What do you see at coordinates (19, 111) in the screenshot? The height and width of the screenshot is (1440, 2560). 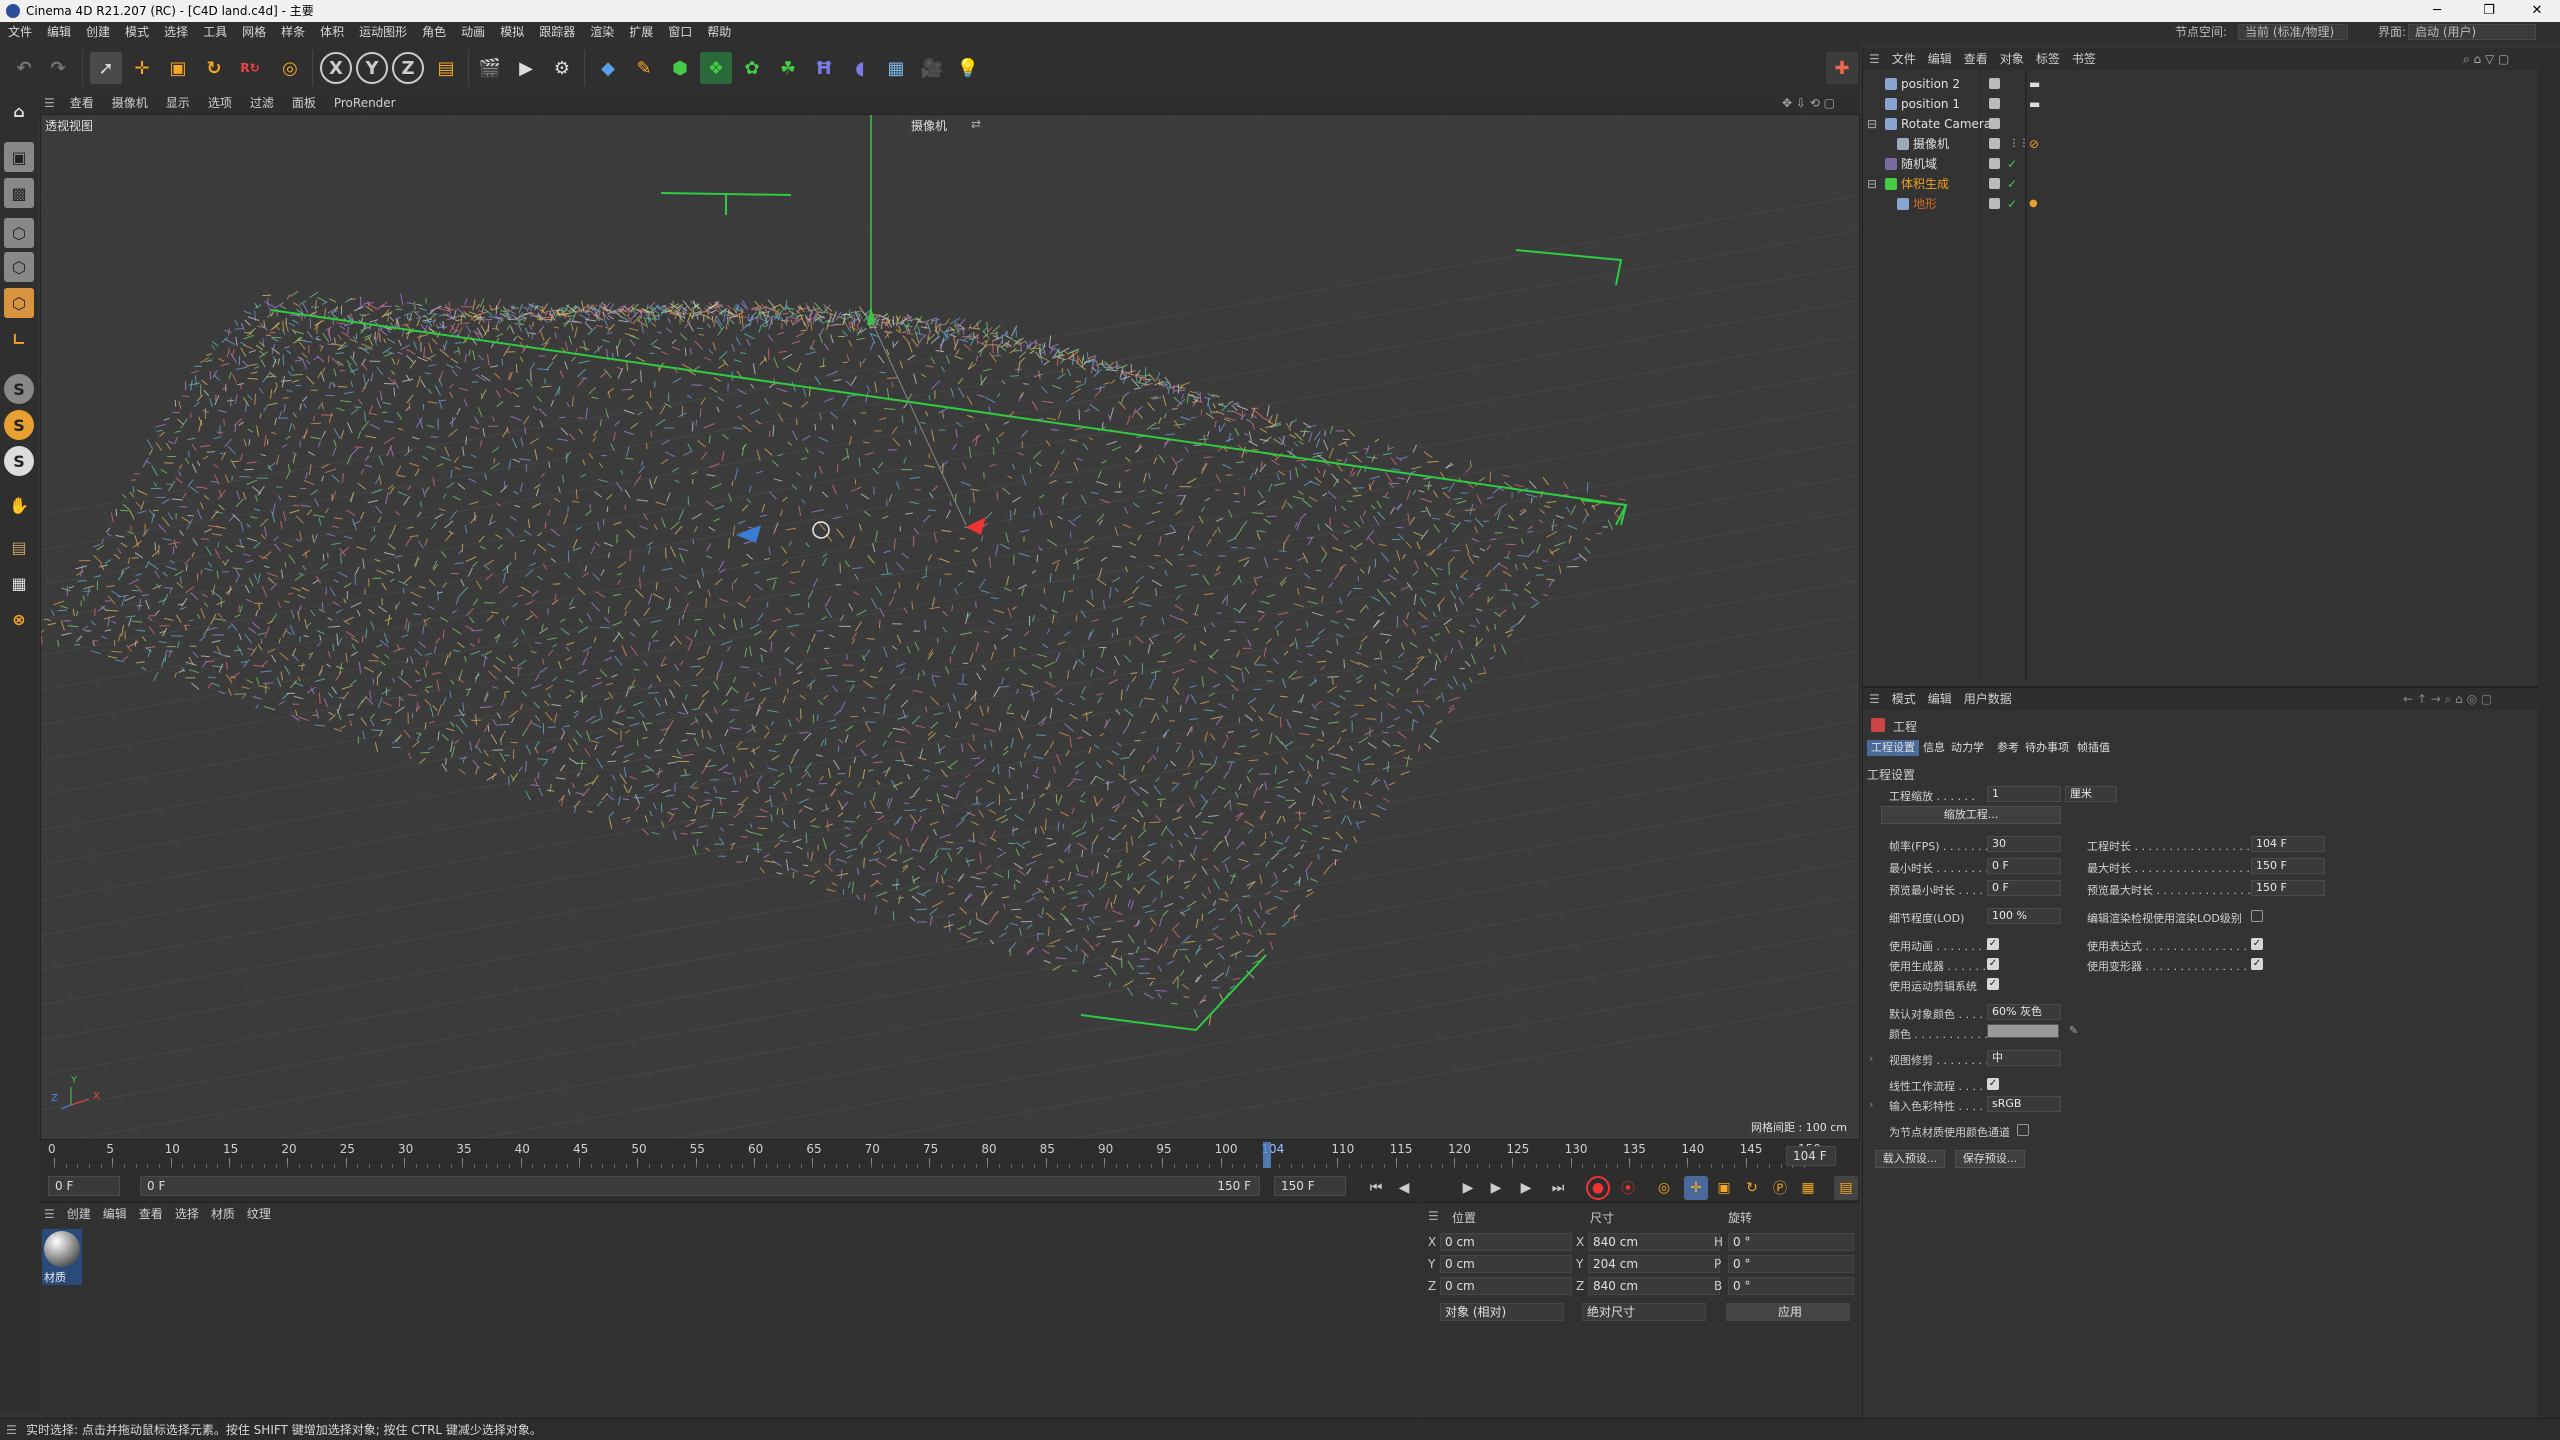 I see `make-editable-icon: ⌂` at bounding box center [19, 111].